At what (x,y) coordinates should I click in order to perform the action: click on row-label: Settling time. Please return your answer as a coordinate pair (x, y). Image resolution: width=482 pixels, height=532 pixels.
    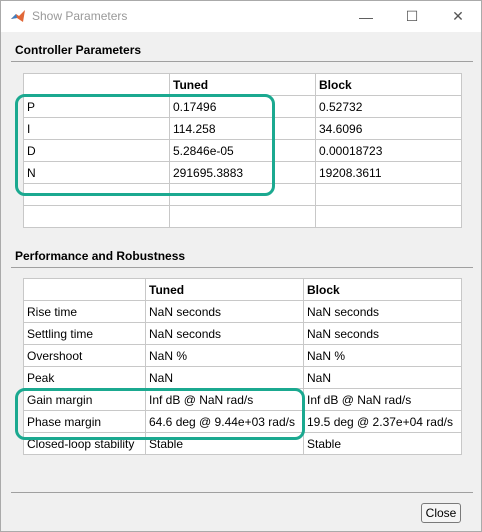
    Looking at the image, I should click on (84, 333).